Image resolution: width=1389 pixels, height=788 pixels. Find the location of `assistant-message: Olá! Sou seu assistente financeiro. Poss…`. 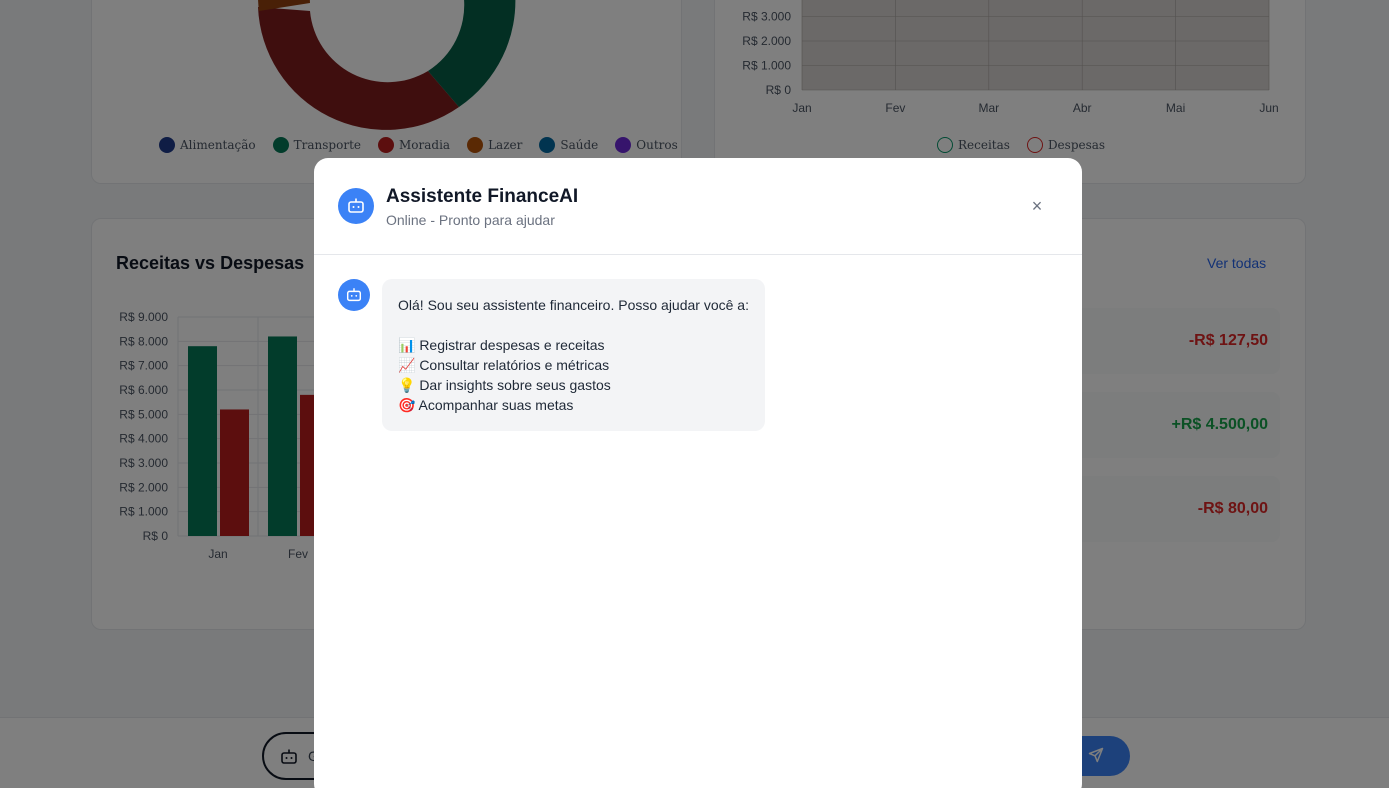

assistant-message: Olá! Sou seu assistente financeiro. Poss… is located at coordinates (573, 355).